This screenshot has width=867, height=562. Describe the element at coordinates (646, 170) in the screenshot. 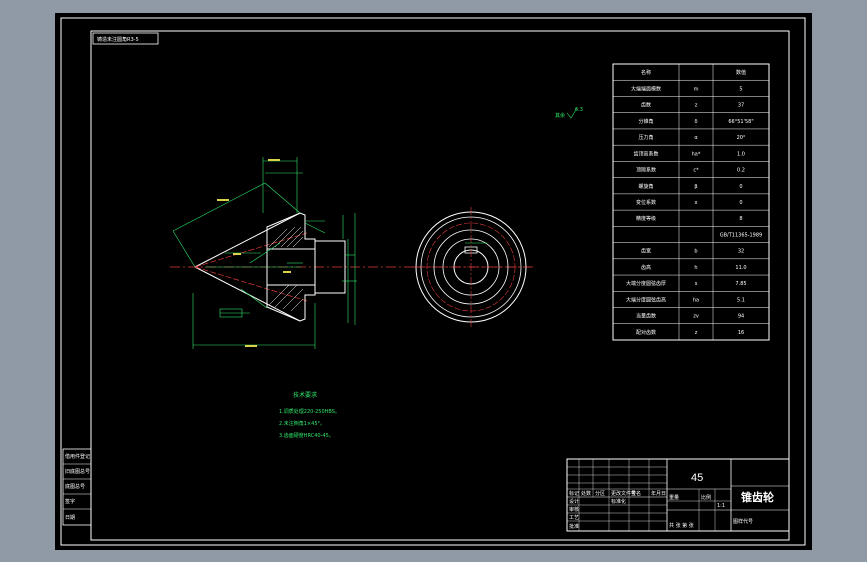

I see `param-cell: 顶隙系数` at that location.